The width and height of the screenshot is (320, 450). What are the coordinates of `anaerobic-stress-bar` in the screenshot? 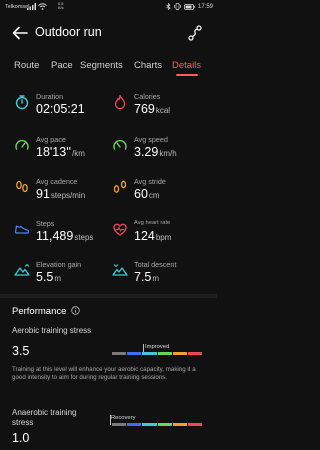 It's located at (157, 424).